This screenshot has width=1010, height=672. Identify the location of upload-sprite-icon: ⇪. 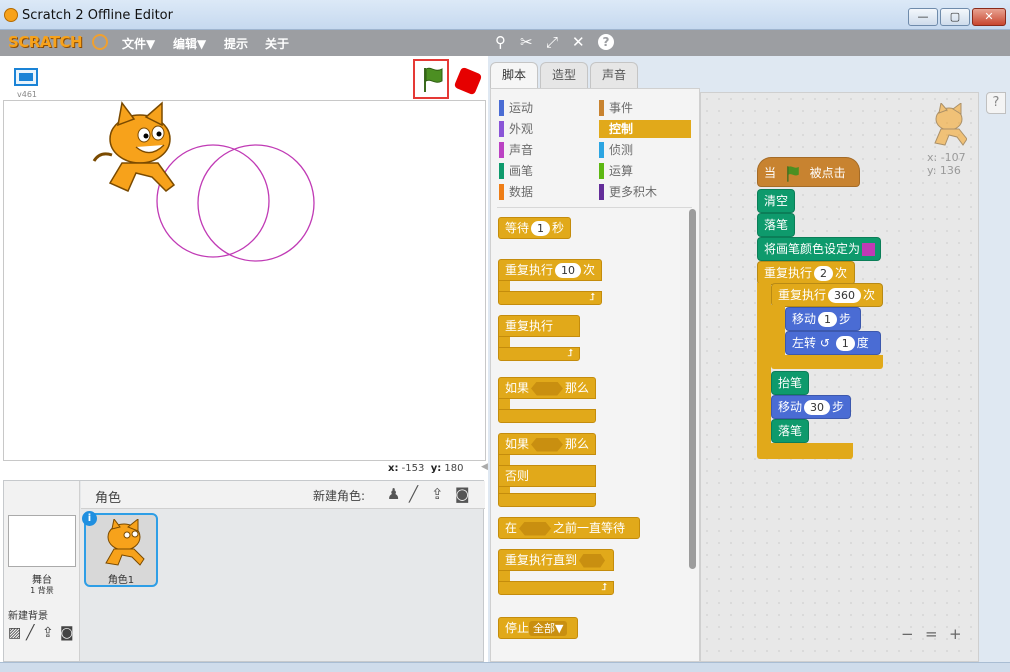
(437, 494).